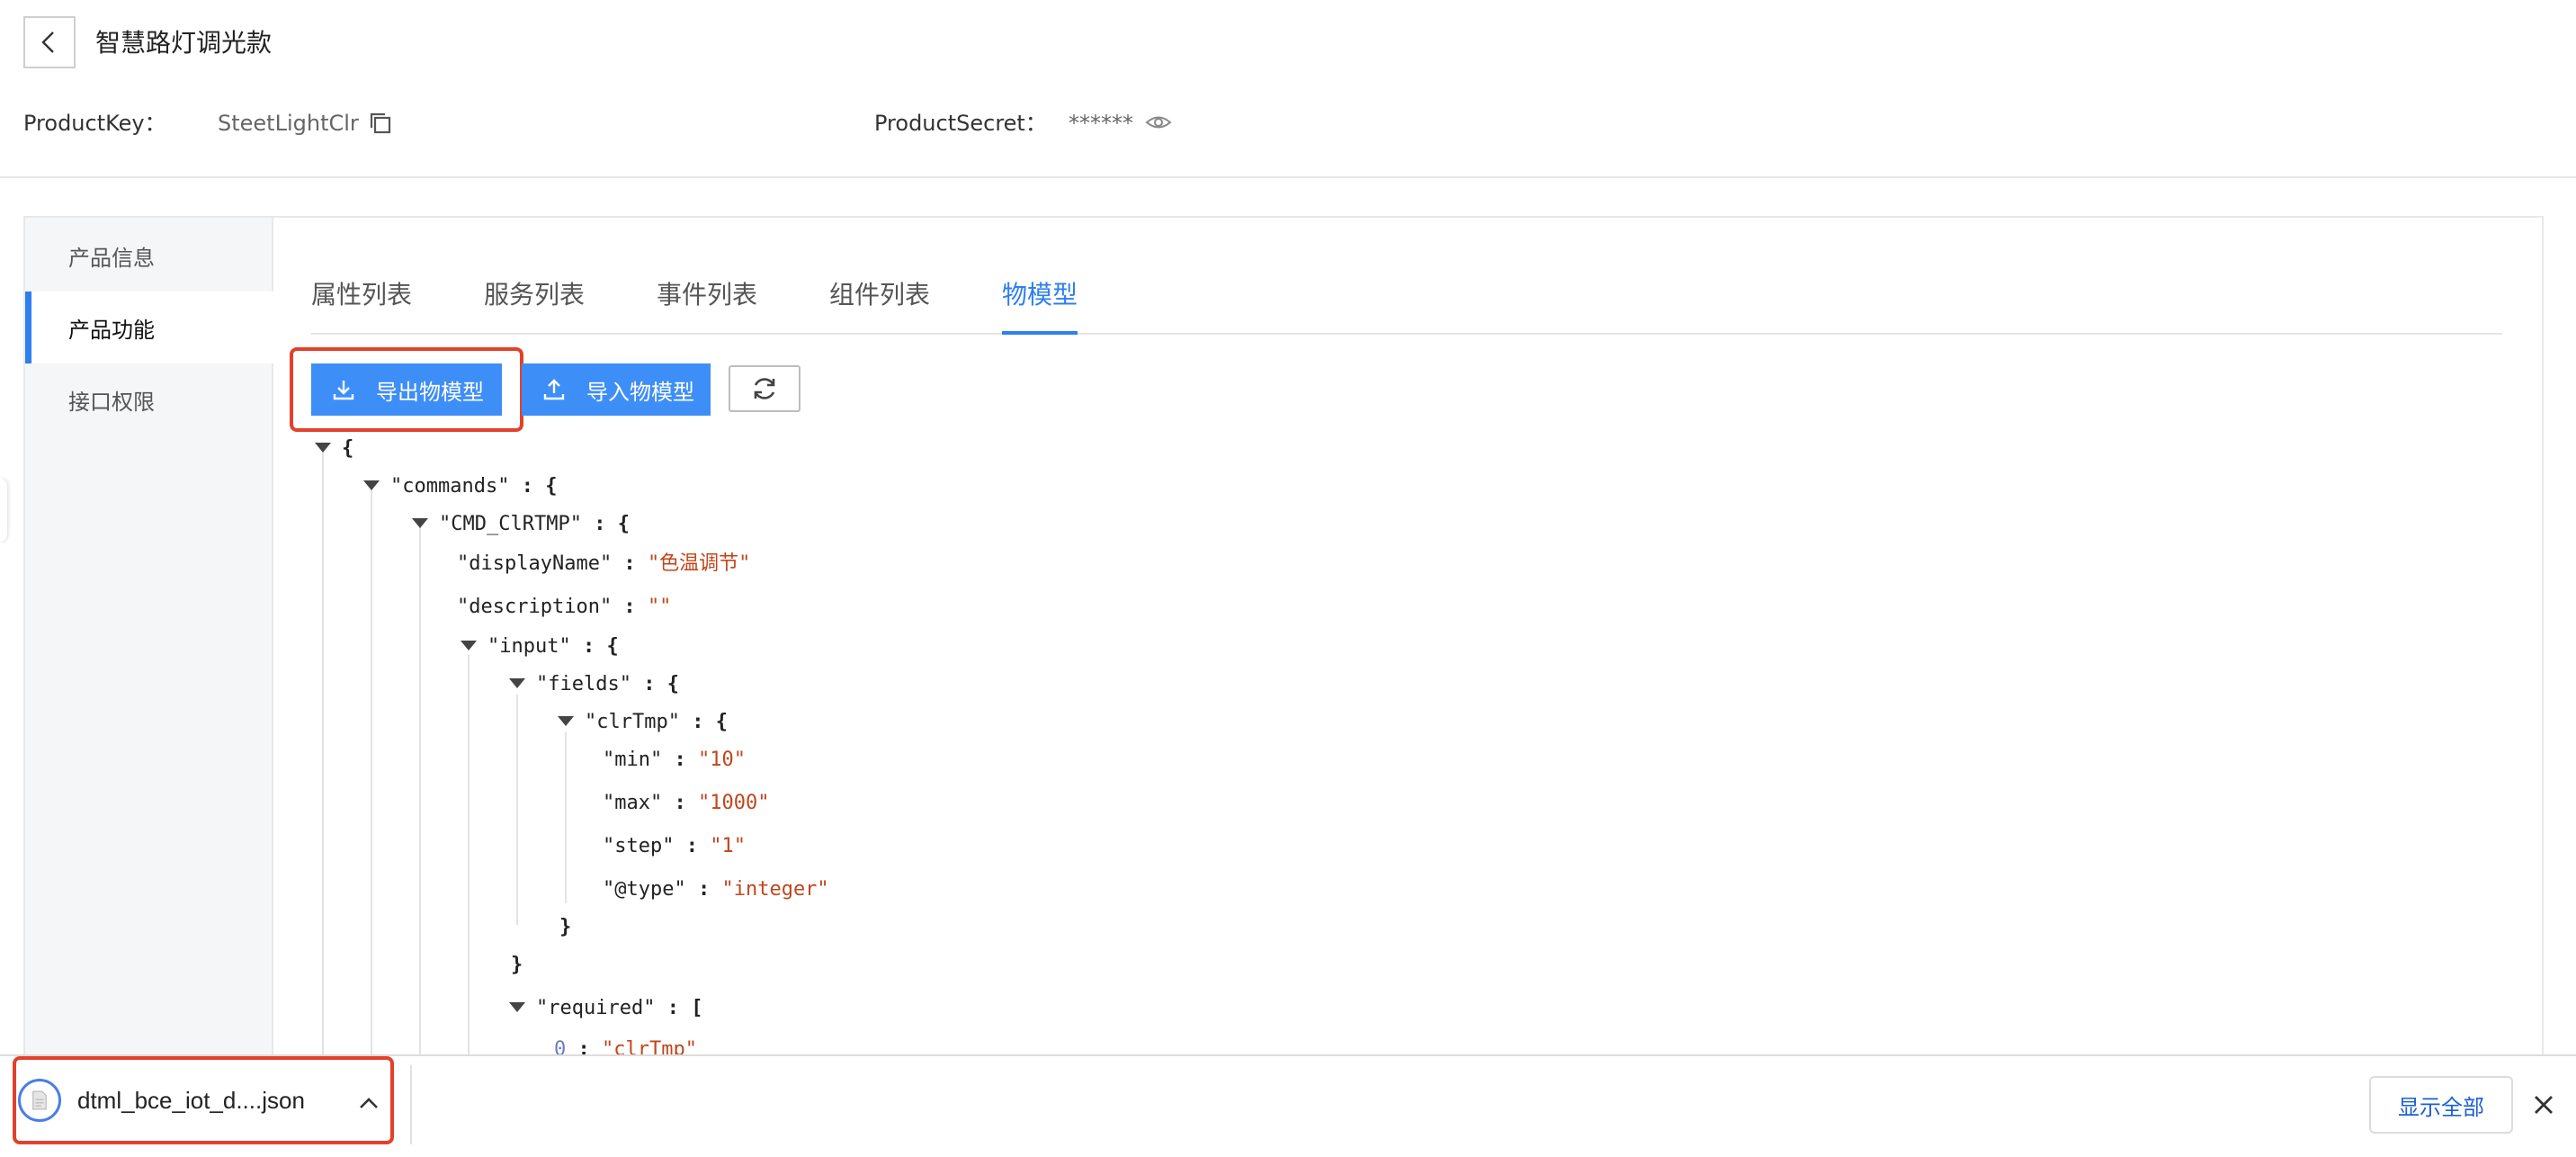 This screenshot has height=1157, width=2576. I want to click on refresh-button, so click(765, 388).